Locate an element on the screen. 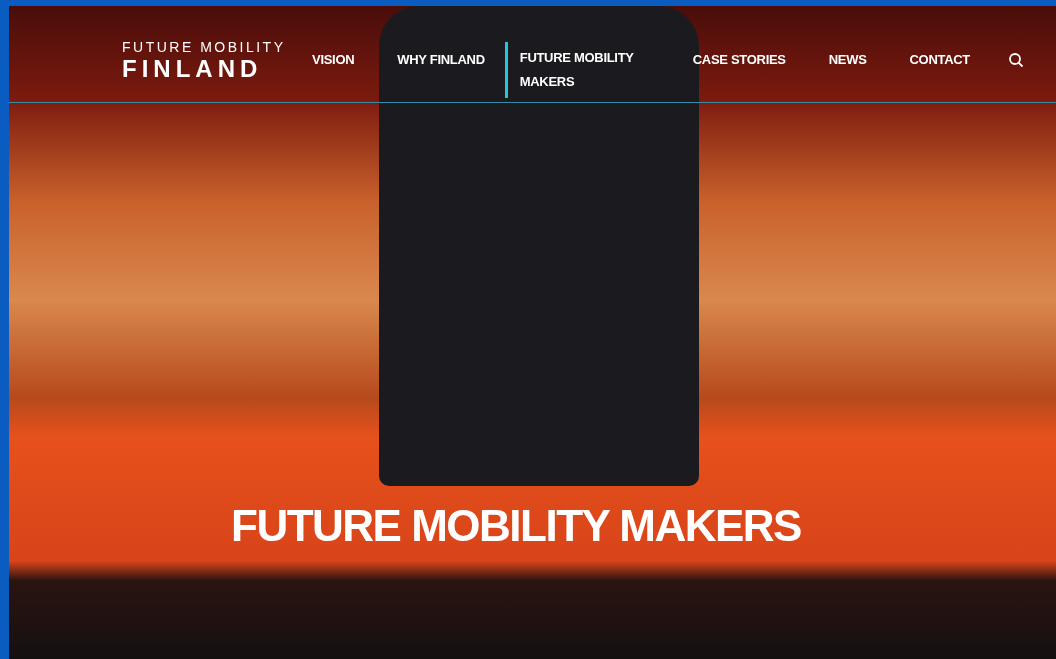 This screenshot has width=1056, height=659. nav-link: NEWS is located at coordinates (846, 60).